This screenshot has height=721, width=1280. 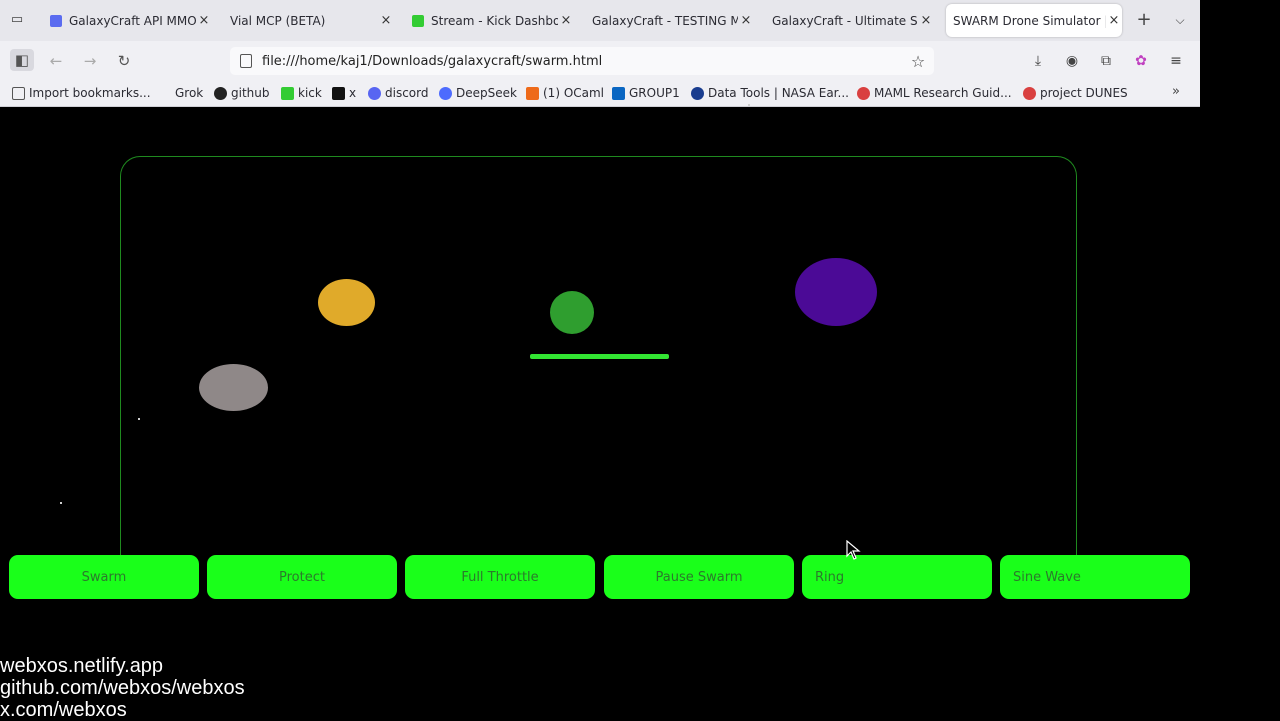 What do you see at coordinates (104, 577) in the screenshot?
I see `swarm-button: Swarm` at bounding box center [104, 577].